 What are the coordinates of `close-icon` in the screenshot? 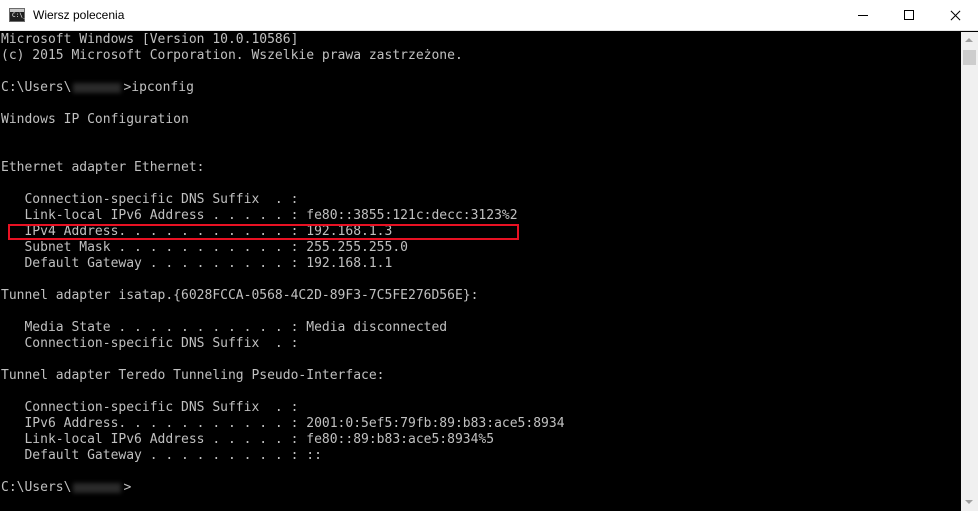 It's located at (955, 15).